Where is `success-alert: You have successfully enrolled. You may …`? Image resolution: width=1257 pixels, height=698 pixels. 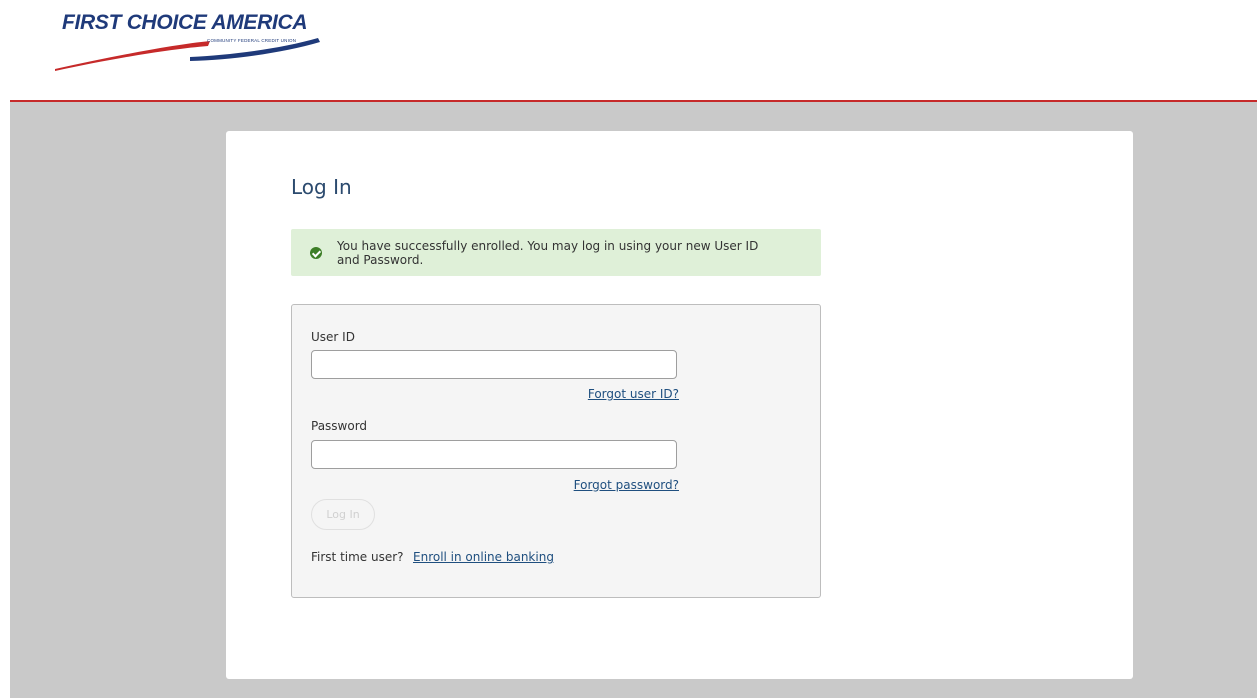
success-alert: You have successfully enrolled. You may … is located at coordinates (556, 252).